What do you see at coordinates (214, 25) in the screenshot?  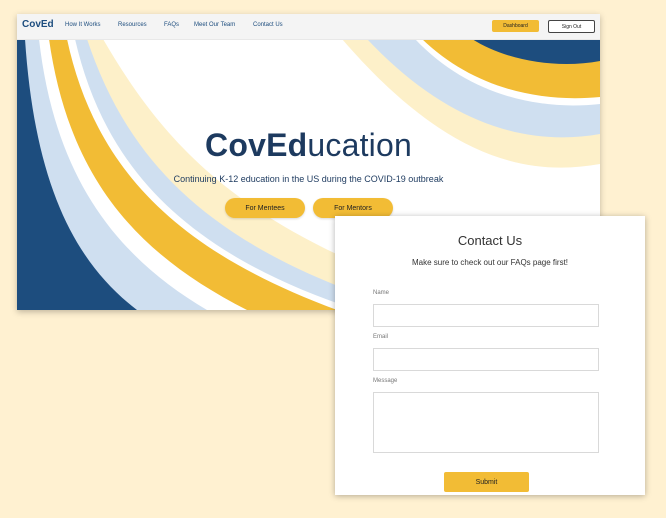 I see `nav-link-meet-our-team: Meet Our Team` at bounding box center [214, 25].